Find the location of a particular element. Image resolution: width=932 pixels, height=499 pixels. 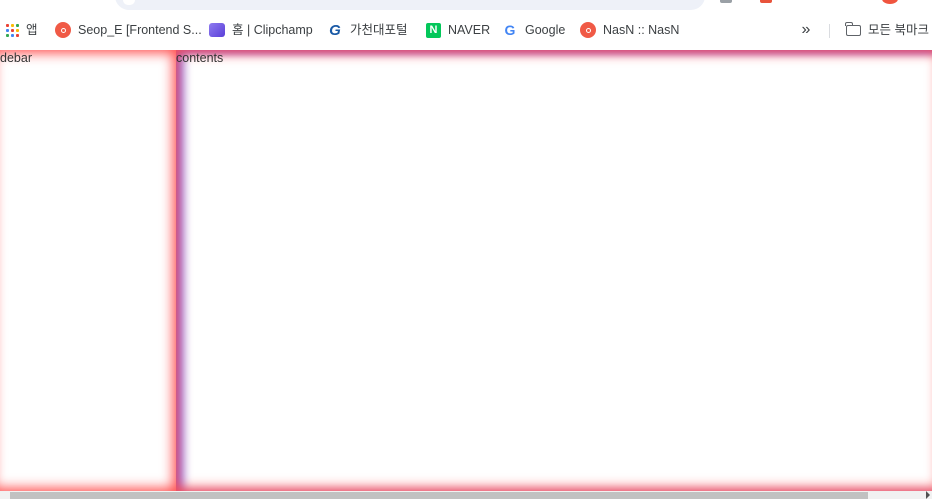

bookmark-gachon-portal: G 가천대포털 is located at coordinates (367, 30).